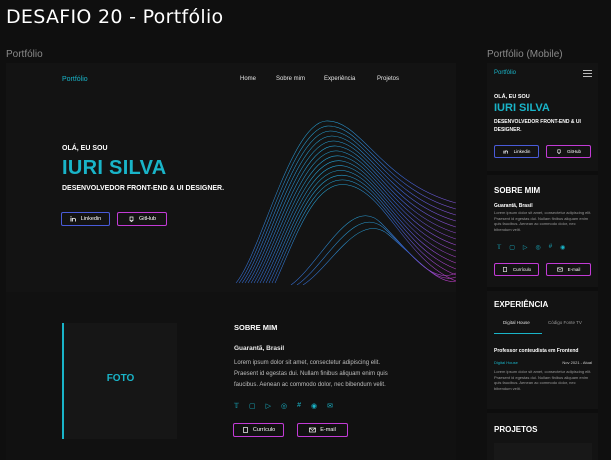 This screenshot has height=460, width=611. Describe the element at coordinates (115, 17) in the screenshot. I see `page-title: DESAFIO 20 - Portfólio` at that location.